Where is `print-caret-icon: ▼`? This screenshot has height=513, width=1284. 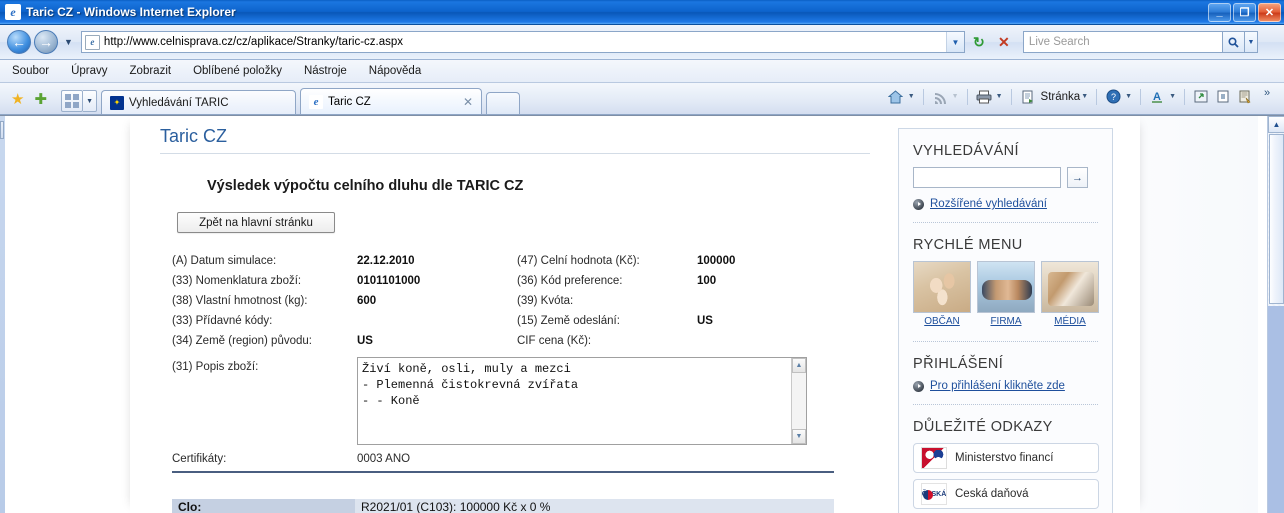
print-caret-icon: ▼ is located at coordinates (999, 96).